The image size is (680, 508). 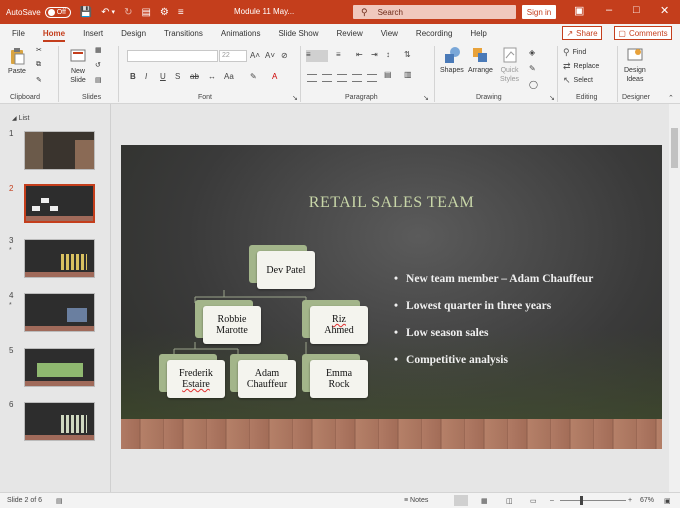 I want to click on clear-formatting-icon: ⊘, so click(x=284, y=55).